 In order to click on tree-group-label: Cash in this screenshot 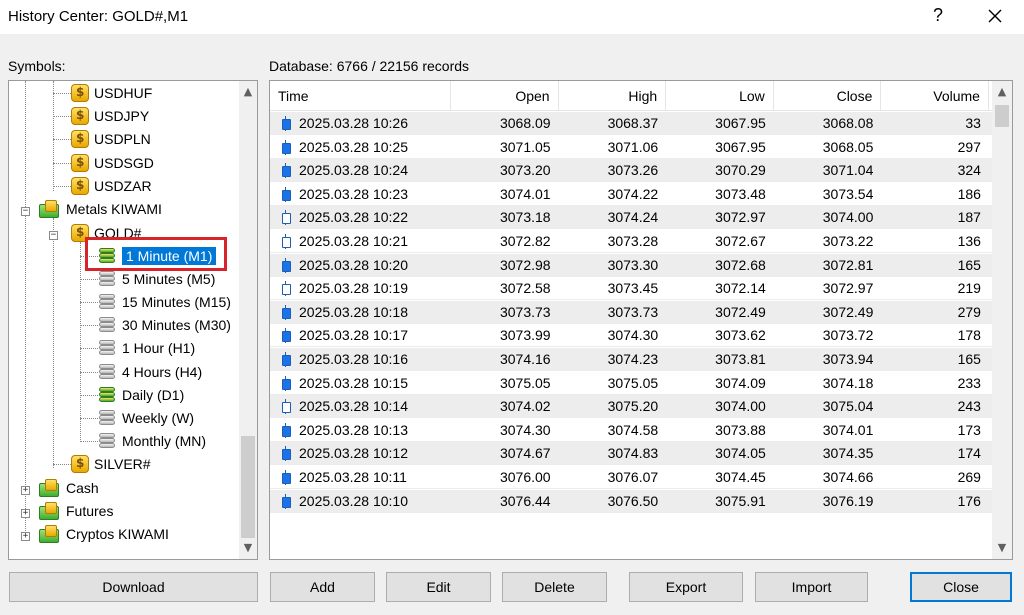, I will do `click(82, 488)`.